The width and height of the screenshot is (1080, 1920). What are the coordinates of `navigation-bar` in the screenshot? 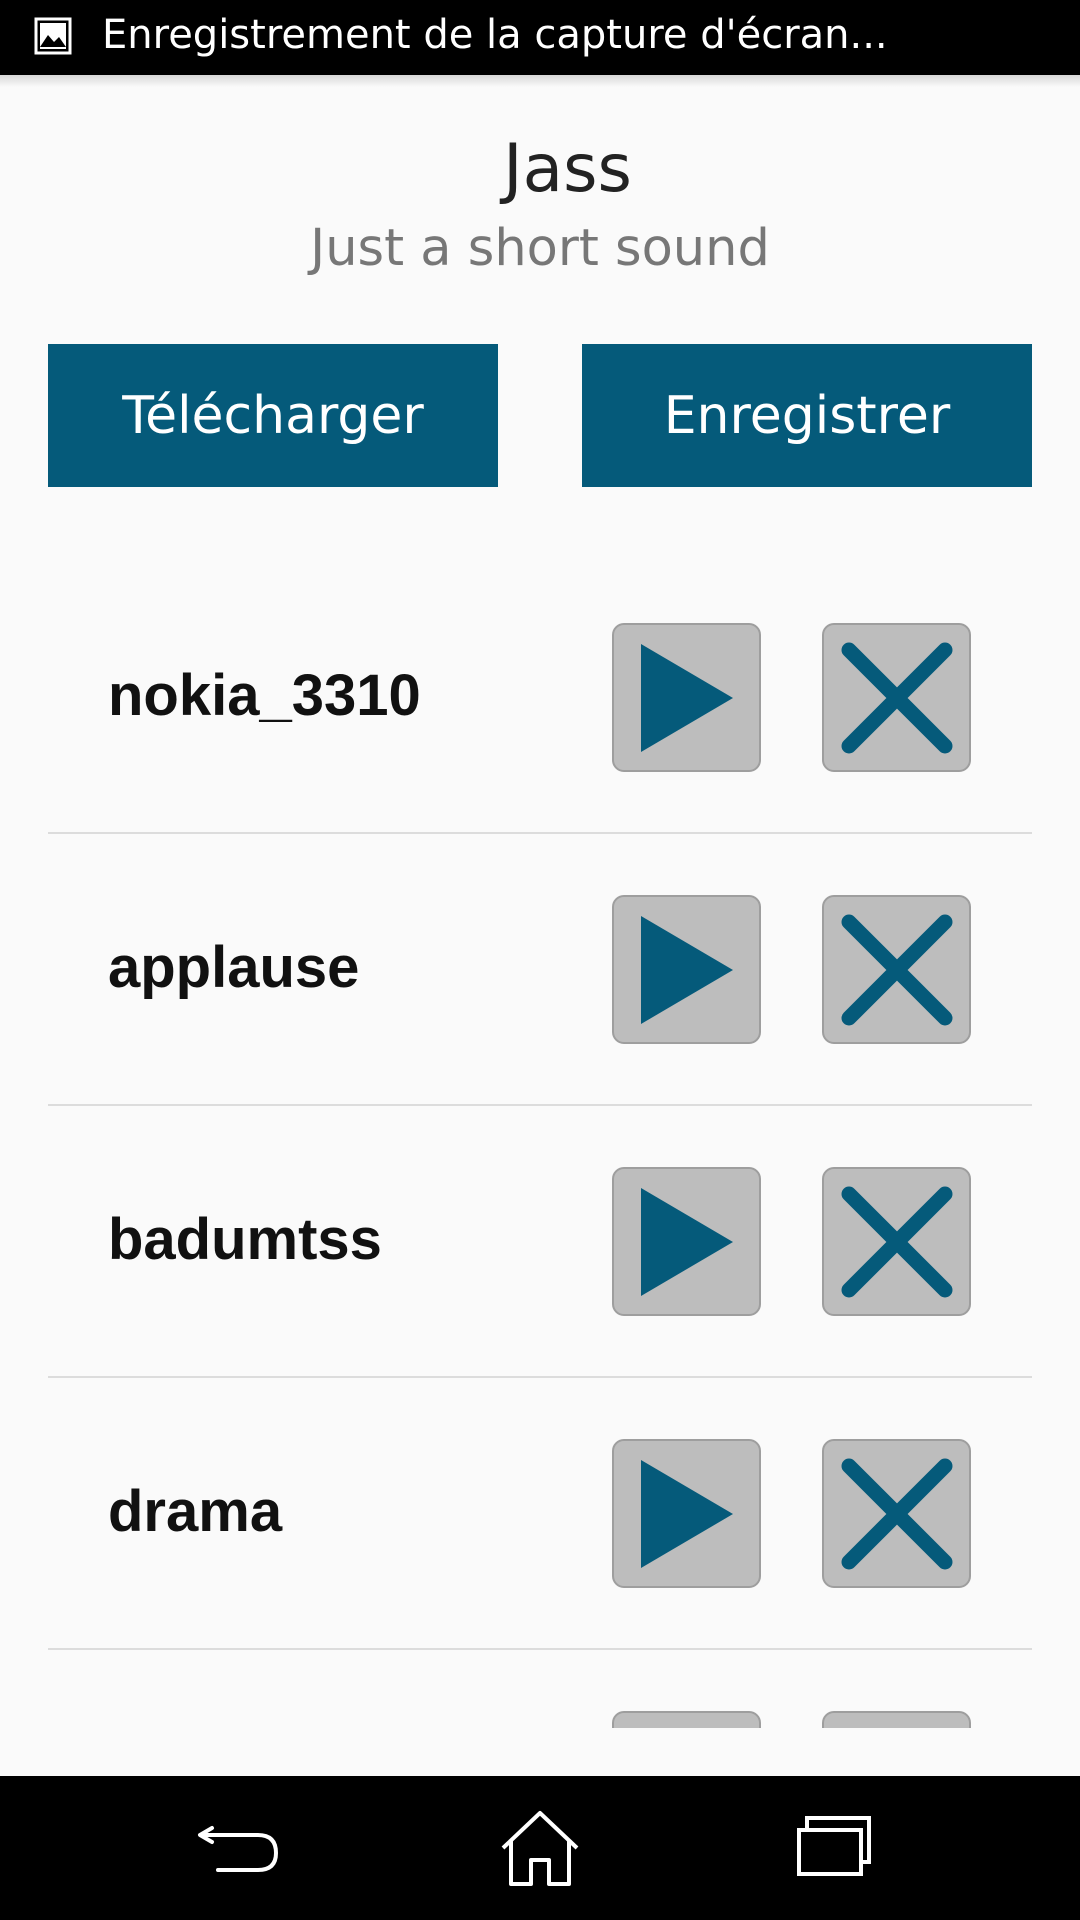 It's located at (540, 1848).